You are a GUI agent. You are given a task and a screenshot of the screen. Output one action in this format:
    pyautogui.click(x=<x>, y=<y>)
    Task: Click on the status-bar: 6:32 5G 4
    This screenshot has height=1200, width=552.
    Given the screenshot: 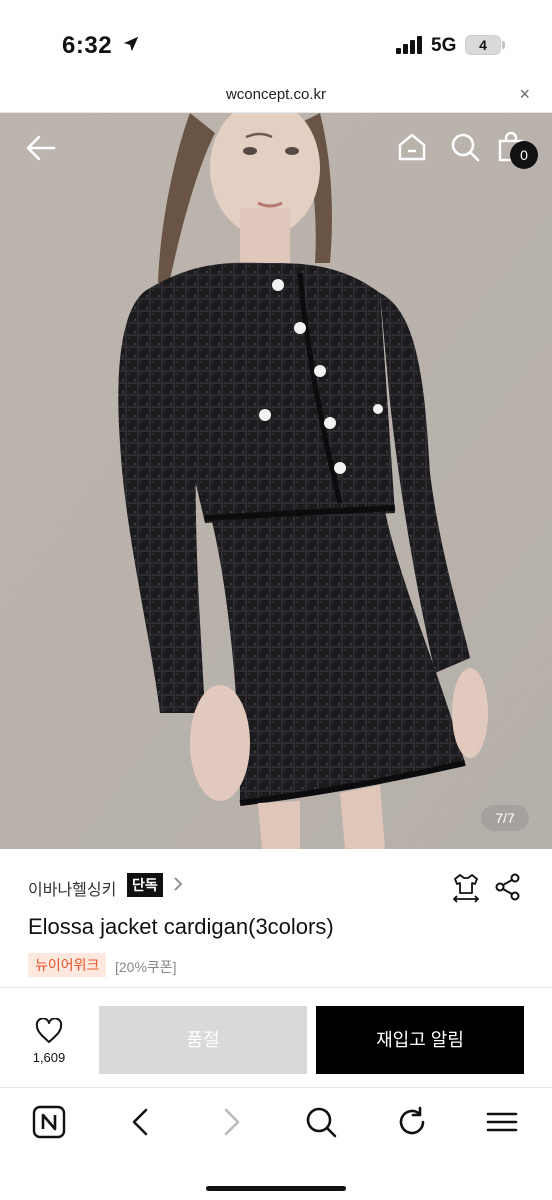 What is the action you would take?
    pyautogui.click(x=276, y=40)
    